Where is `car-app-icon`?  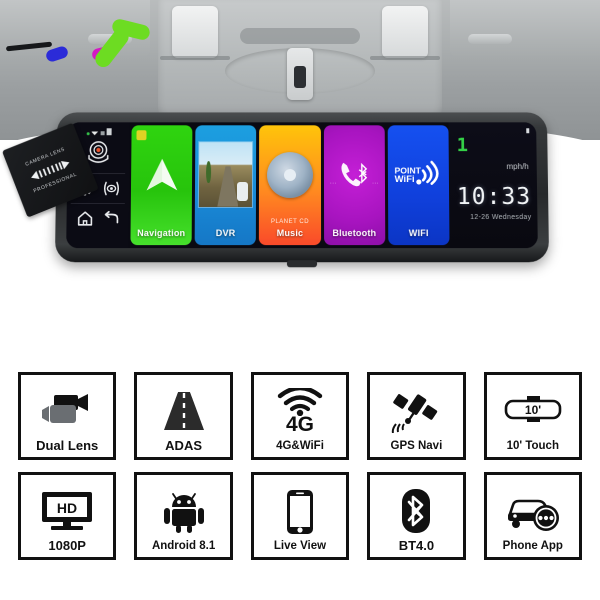 car-app-icon is located at coordinates (533, 515).